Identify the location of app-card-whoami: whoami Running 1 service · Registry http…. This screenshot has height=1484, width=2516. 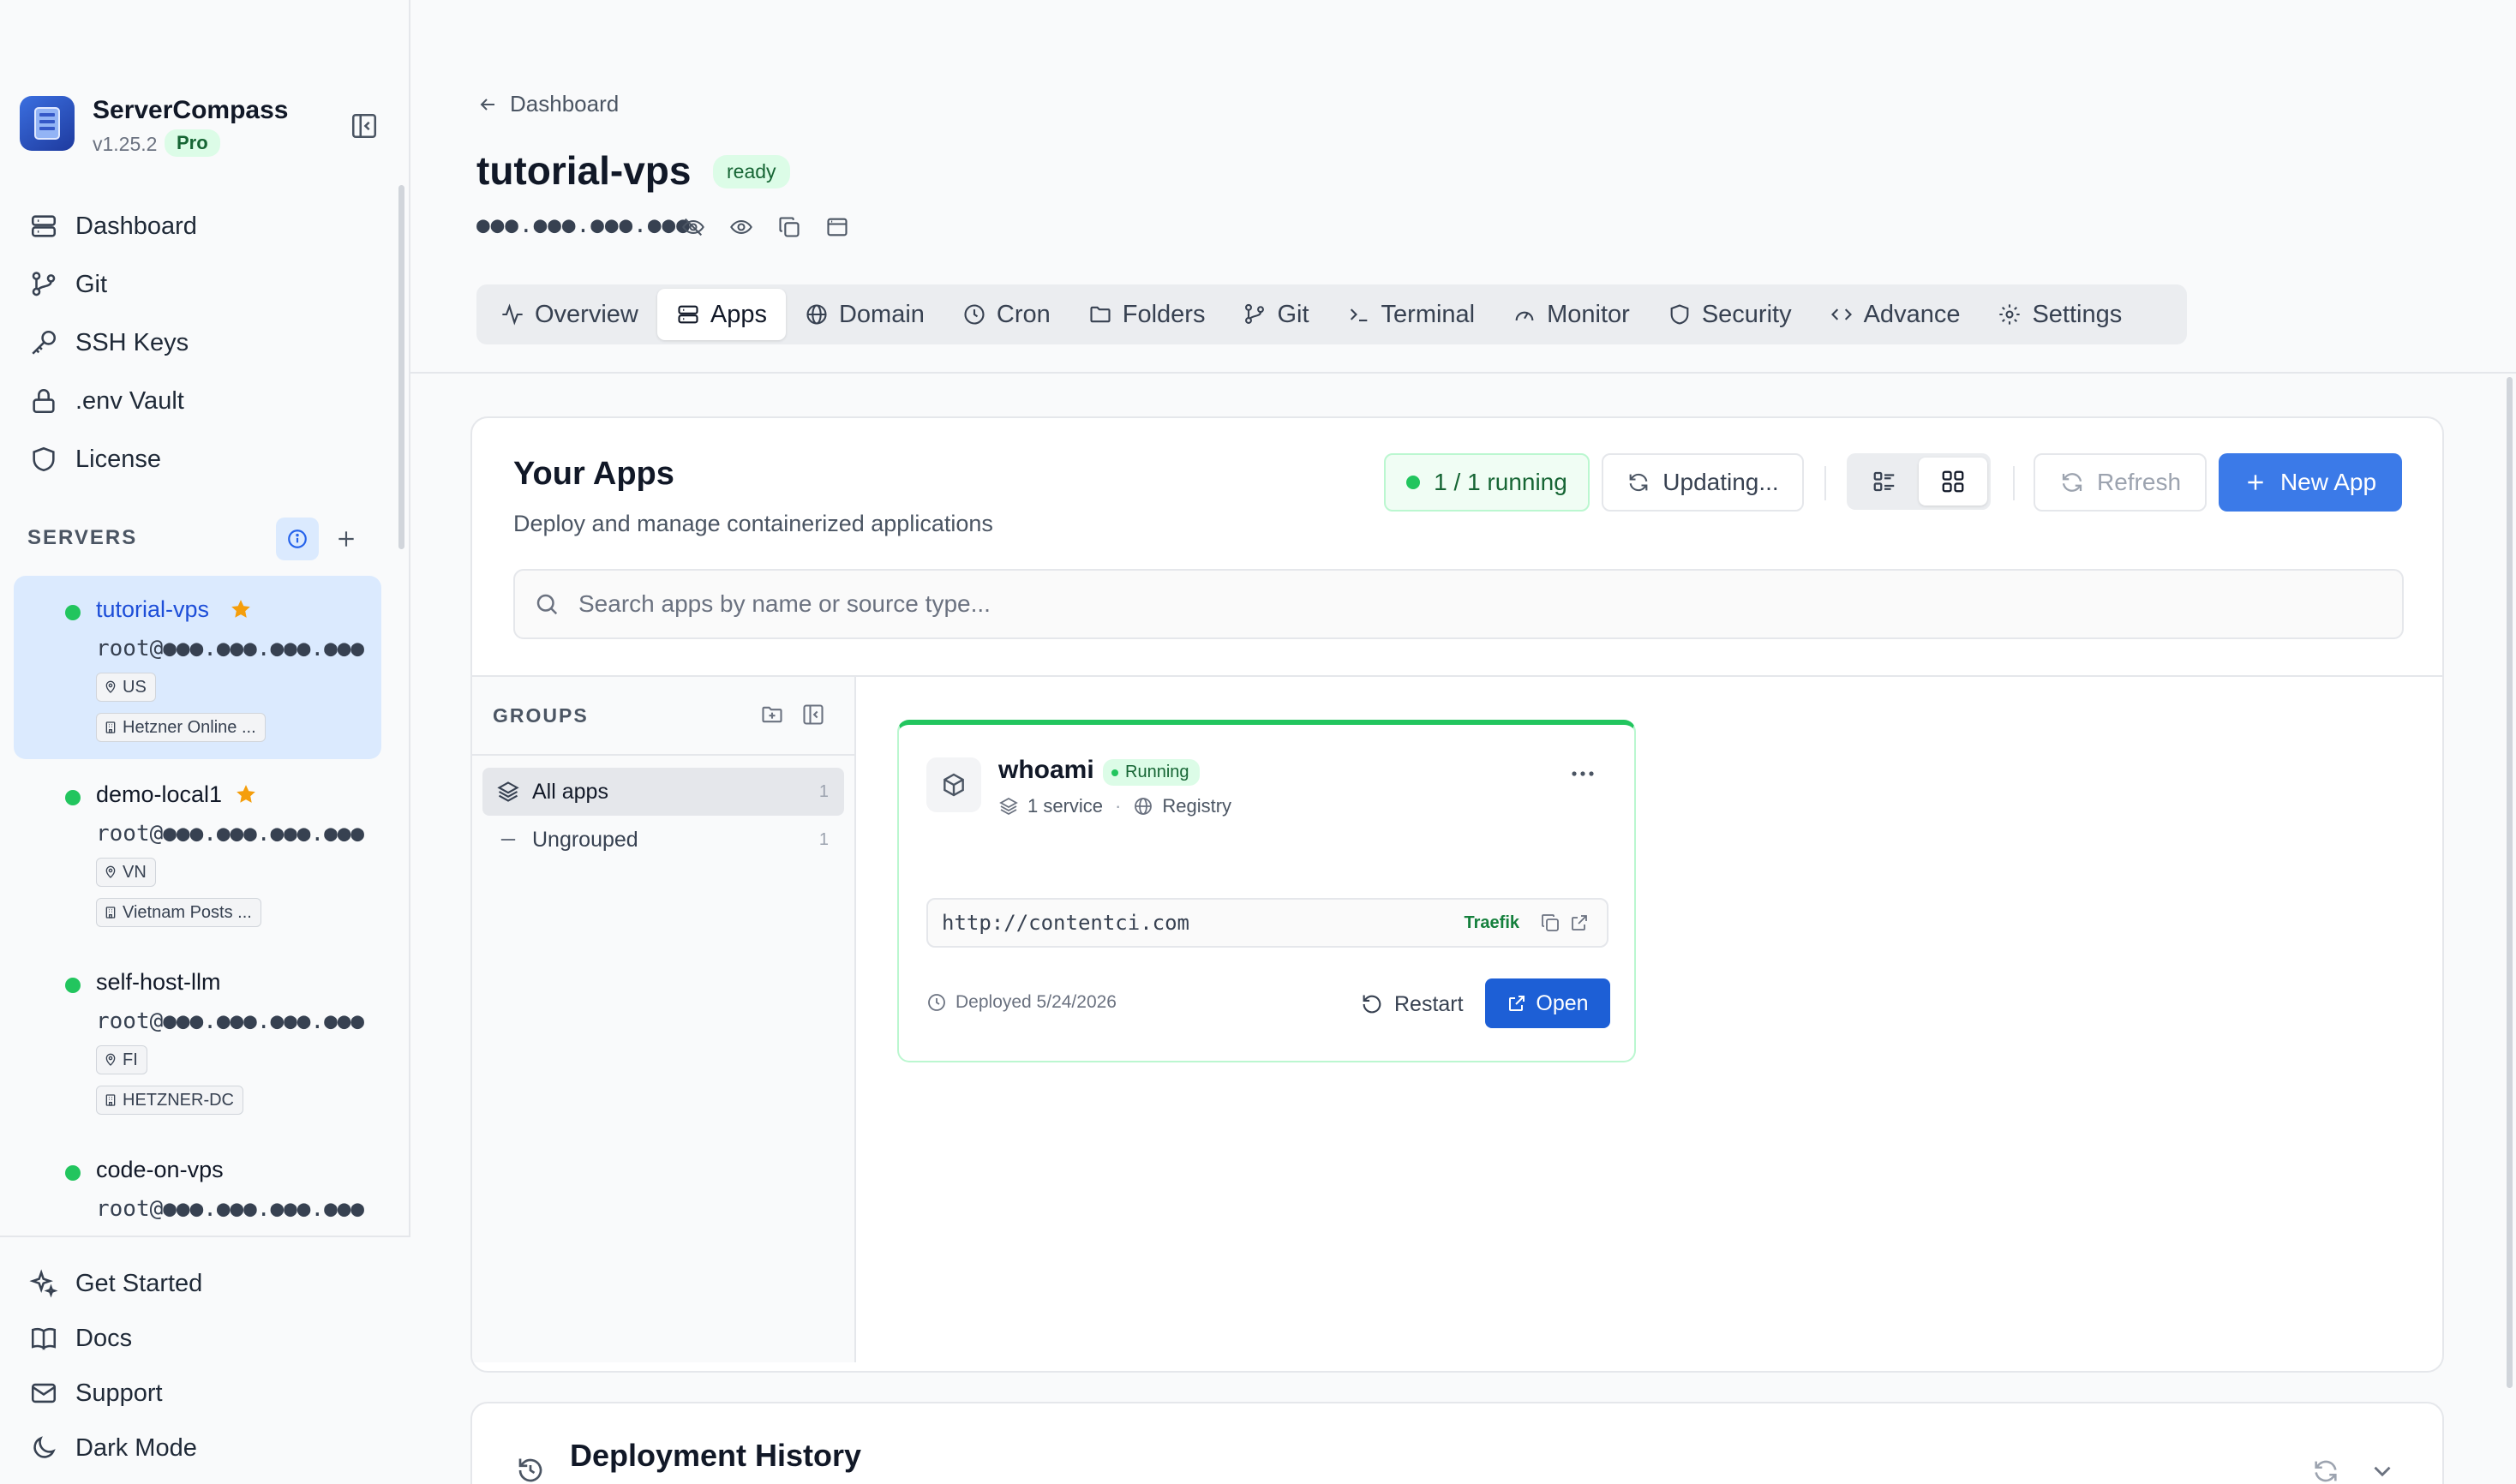
(1267, 891).